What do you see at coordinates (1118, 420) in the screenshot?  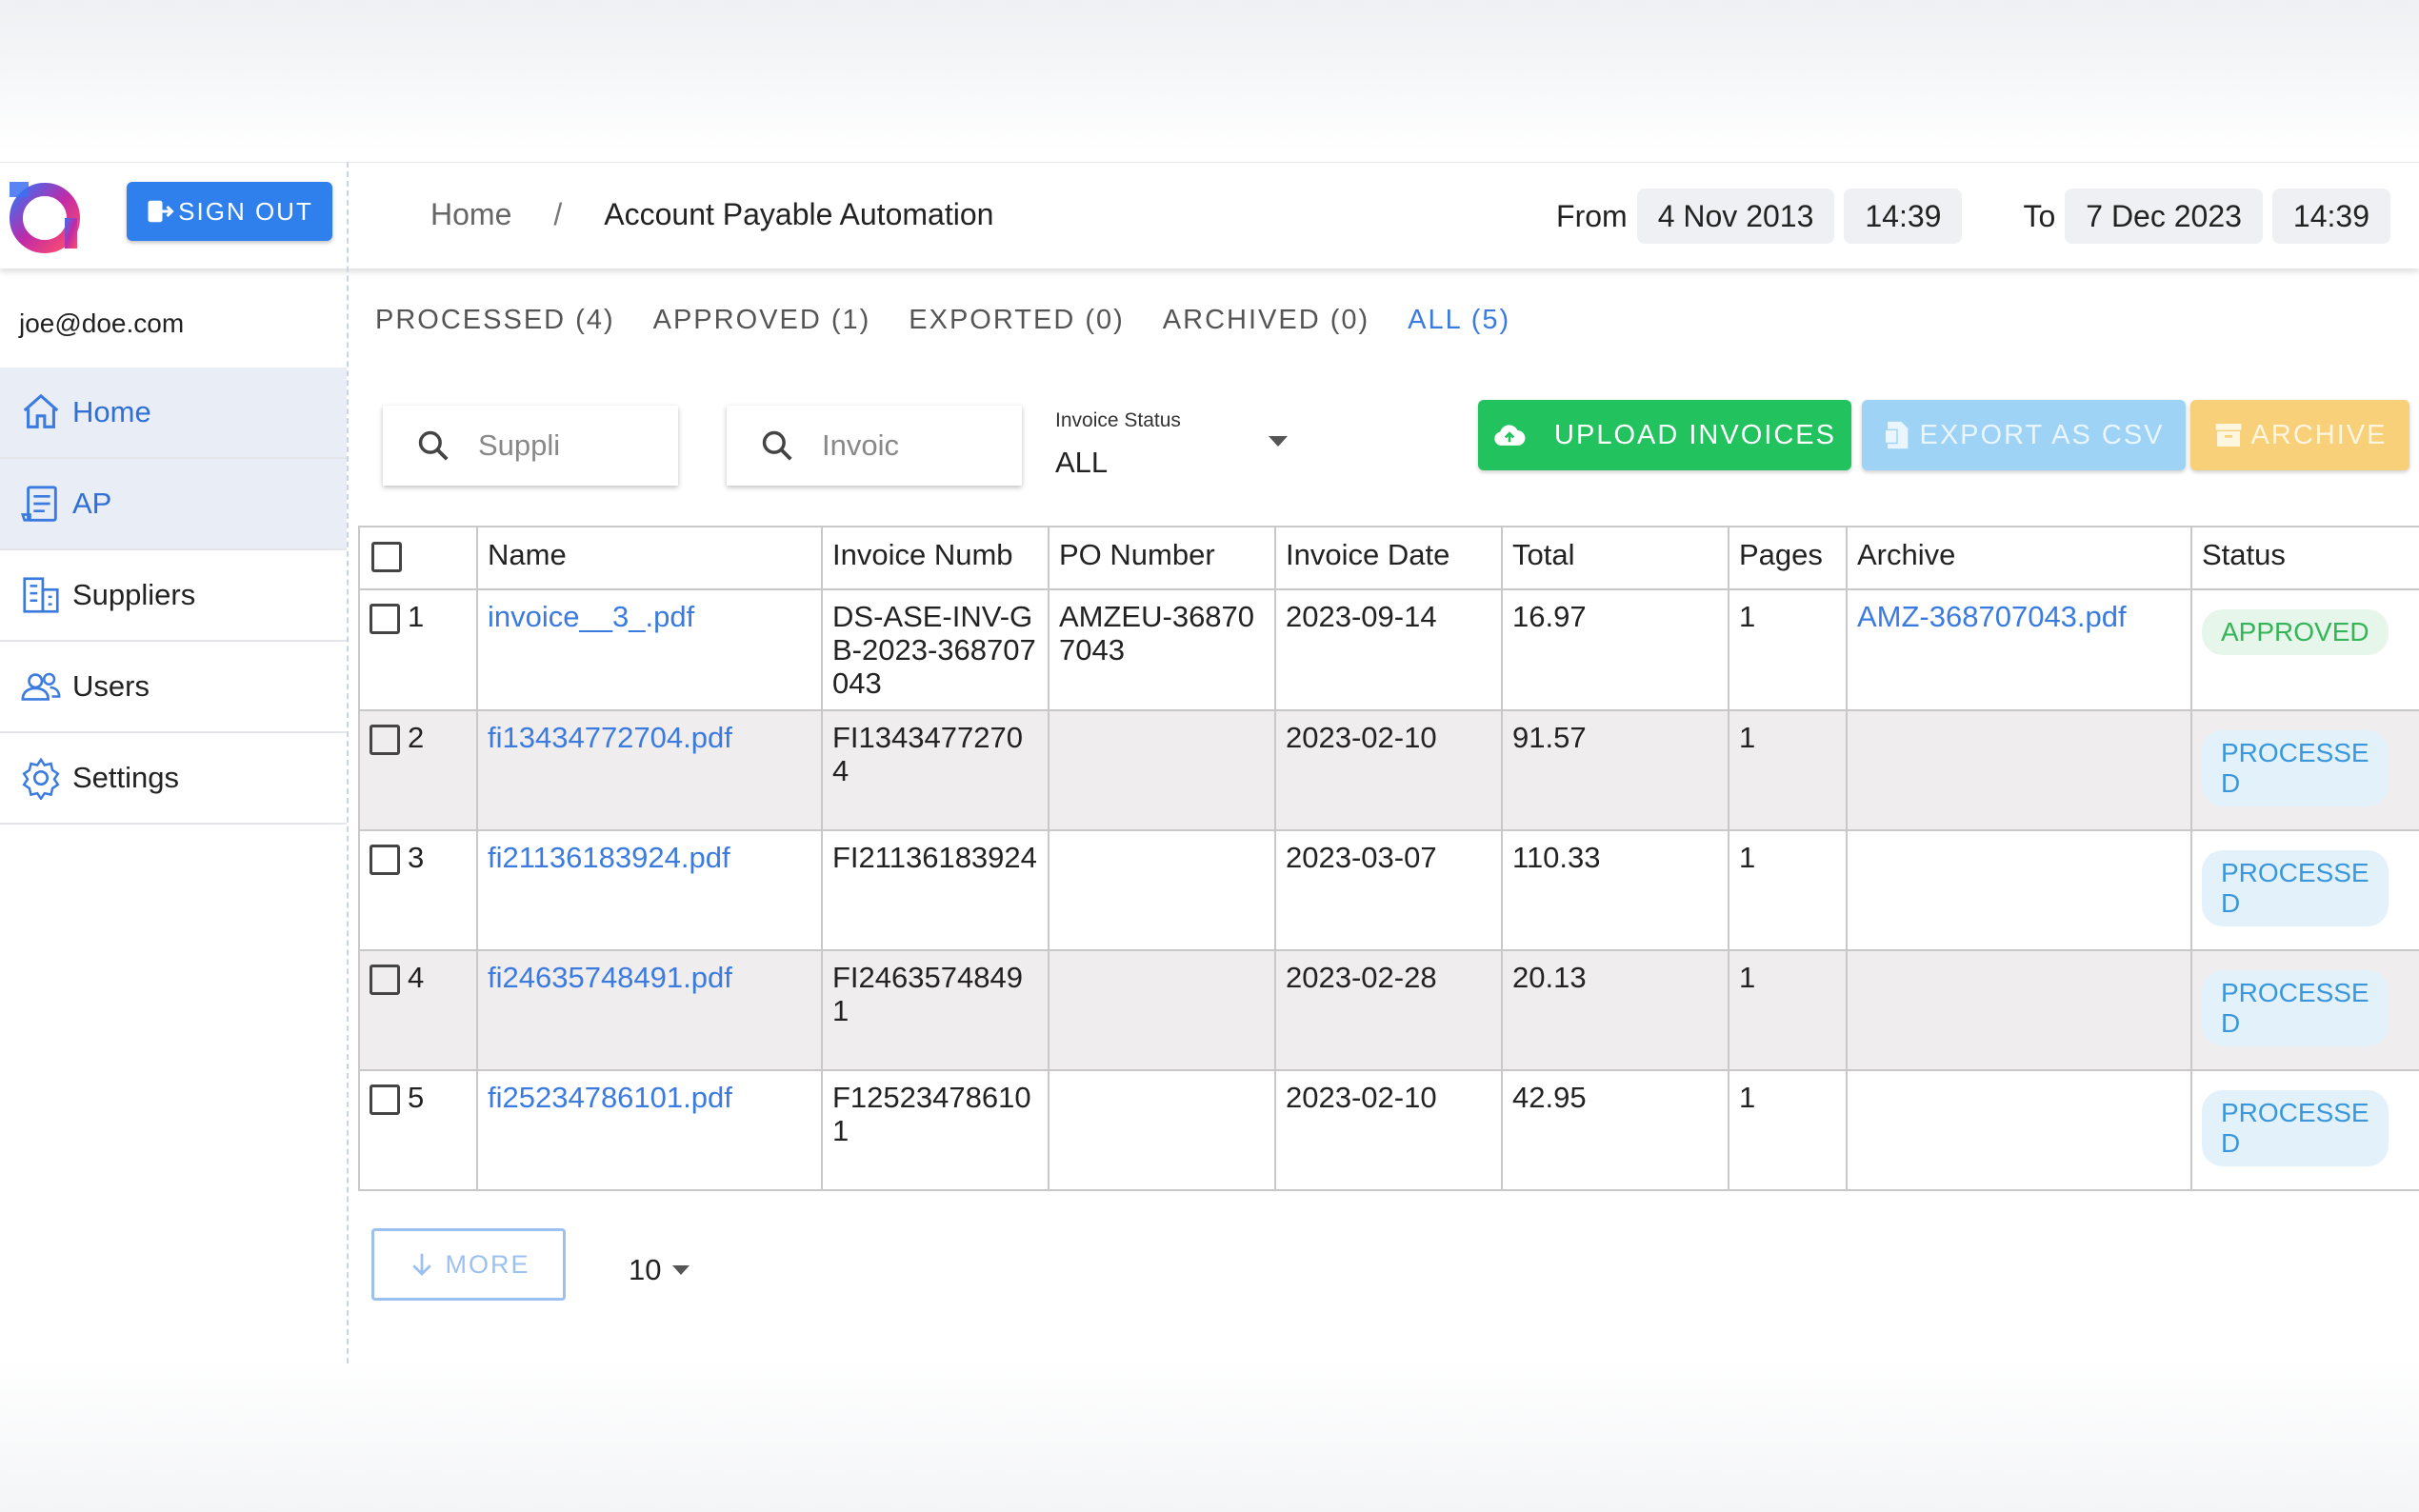 I see `invoice-status-label: Invoice Status` at bounding box center [1118, 420].